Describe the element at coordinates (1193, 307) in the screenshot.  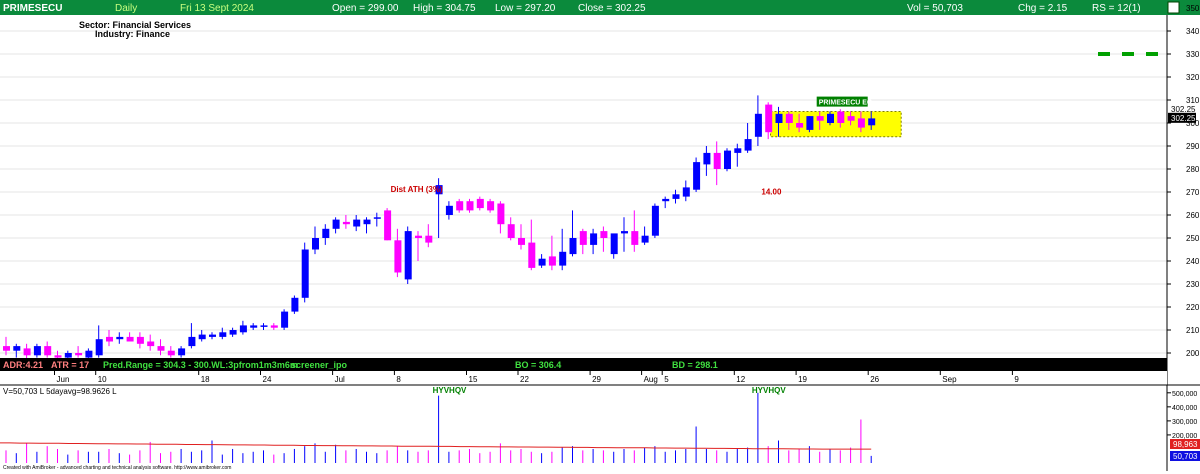
I see `price-tick-220: 220` at that location.